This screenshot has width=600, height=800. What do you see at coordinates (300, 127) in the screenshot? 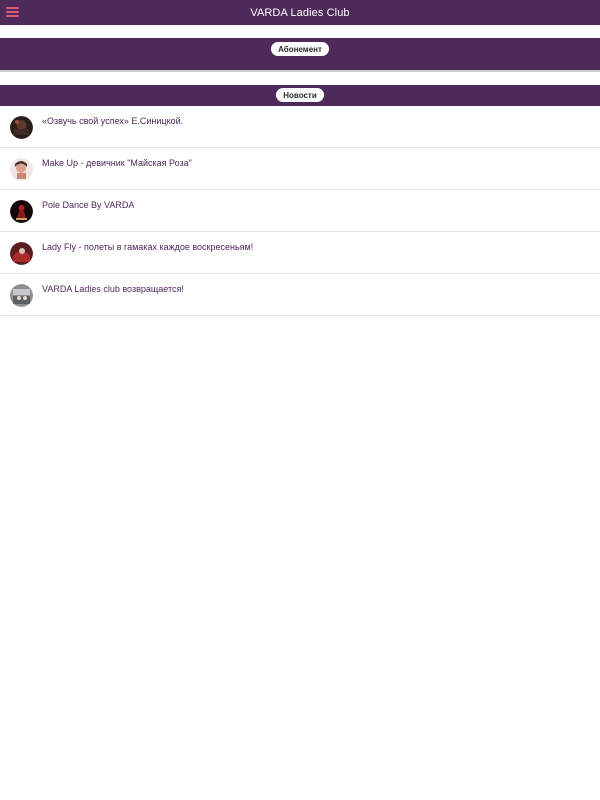
I see `news-item: «Озвучь свой успех» Е.Синицкой.` at bounding box center [300, 127].